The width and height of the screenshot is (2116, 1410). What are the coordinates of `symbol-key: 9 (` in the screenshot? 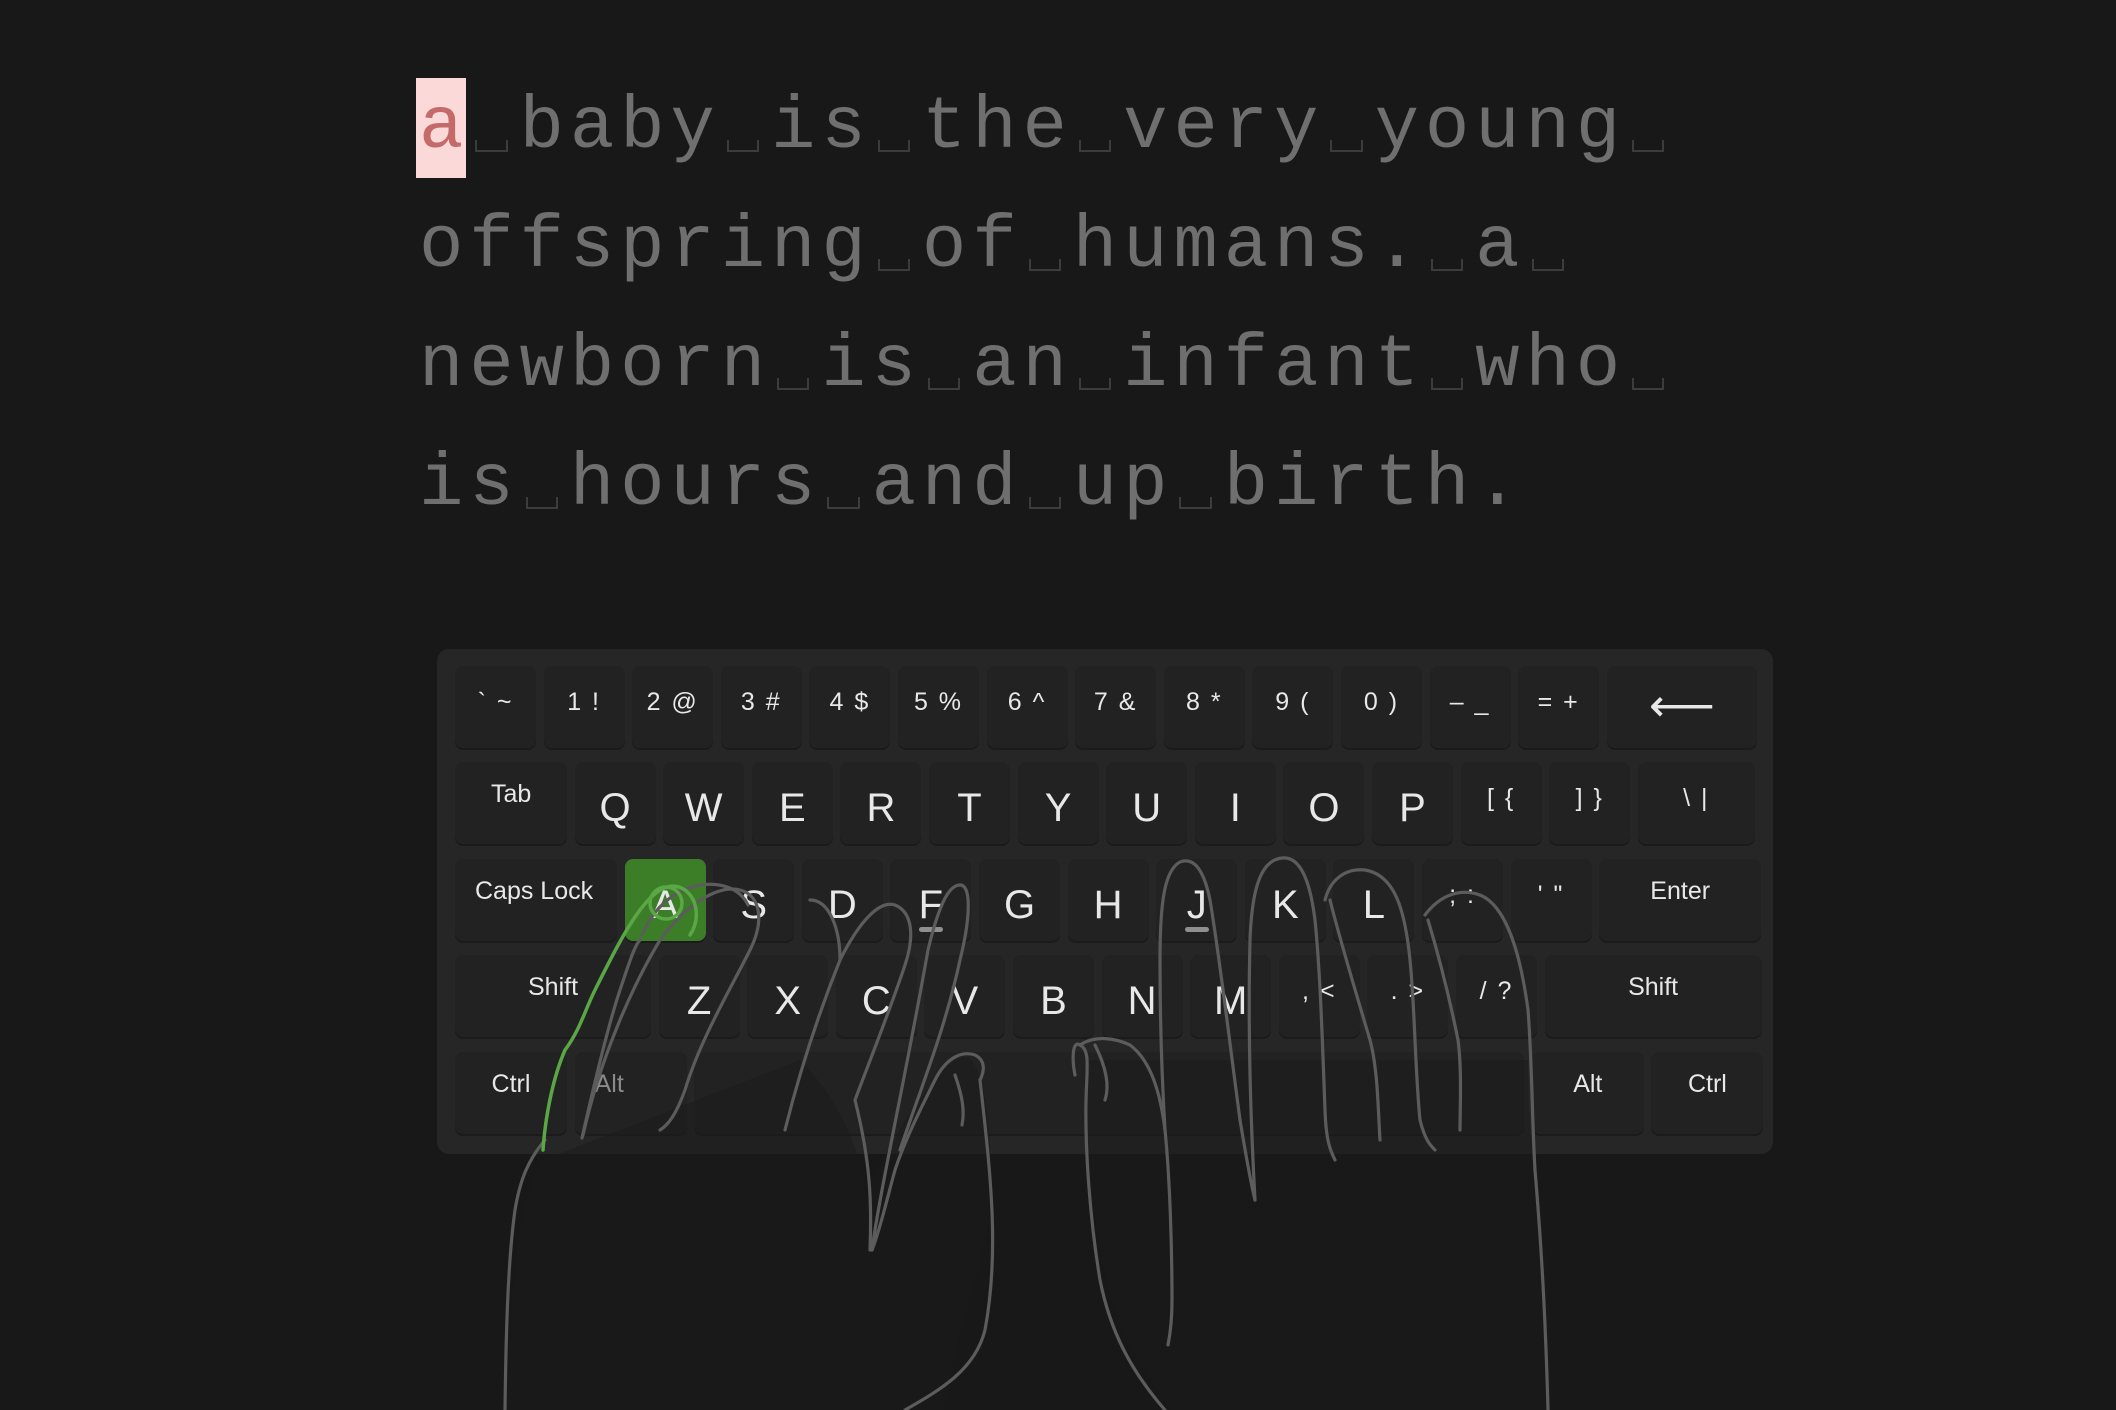 It's located at (1293, 707).